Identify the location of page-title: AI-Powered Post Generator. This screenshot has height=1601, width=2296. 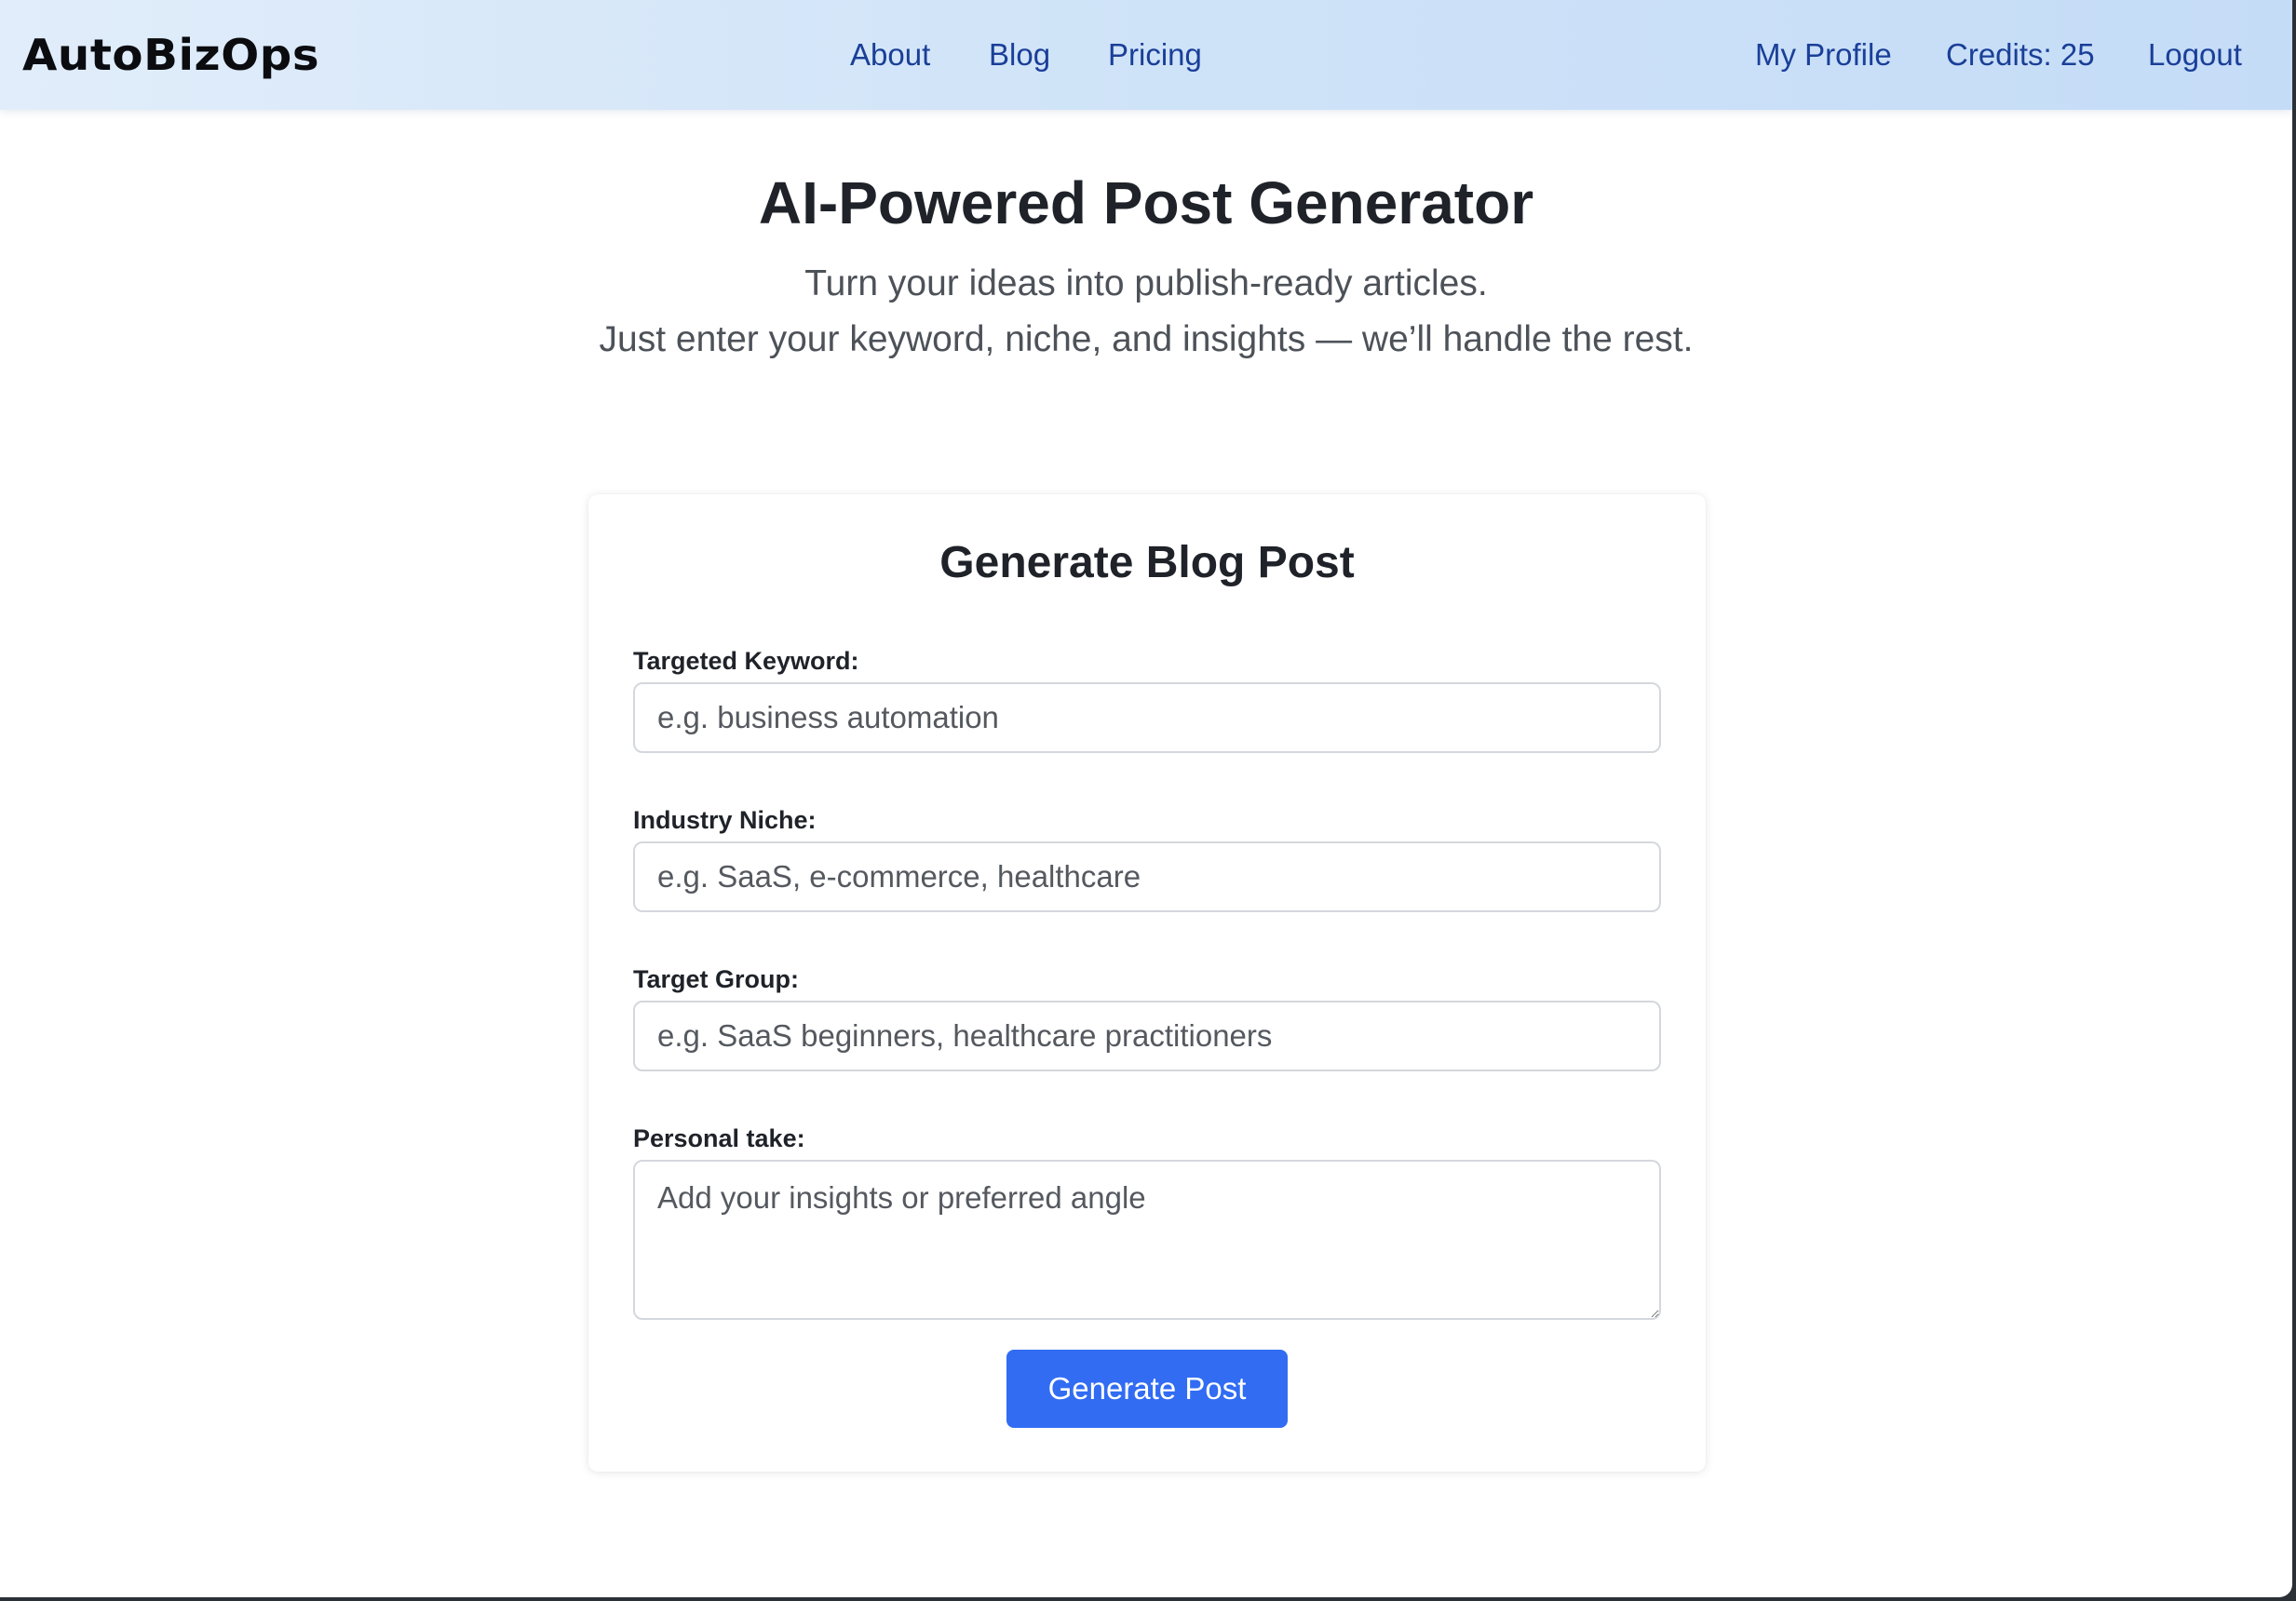
(1146, 203).